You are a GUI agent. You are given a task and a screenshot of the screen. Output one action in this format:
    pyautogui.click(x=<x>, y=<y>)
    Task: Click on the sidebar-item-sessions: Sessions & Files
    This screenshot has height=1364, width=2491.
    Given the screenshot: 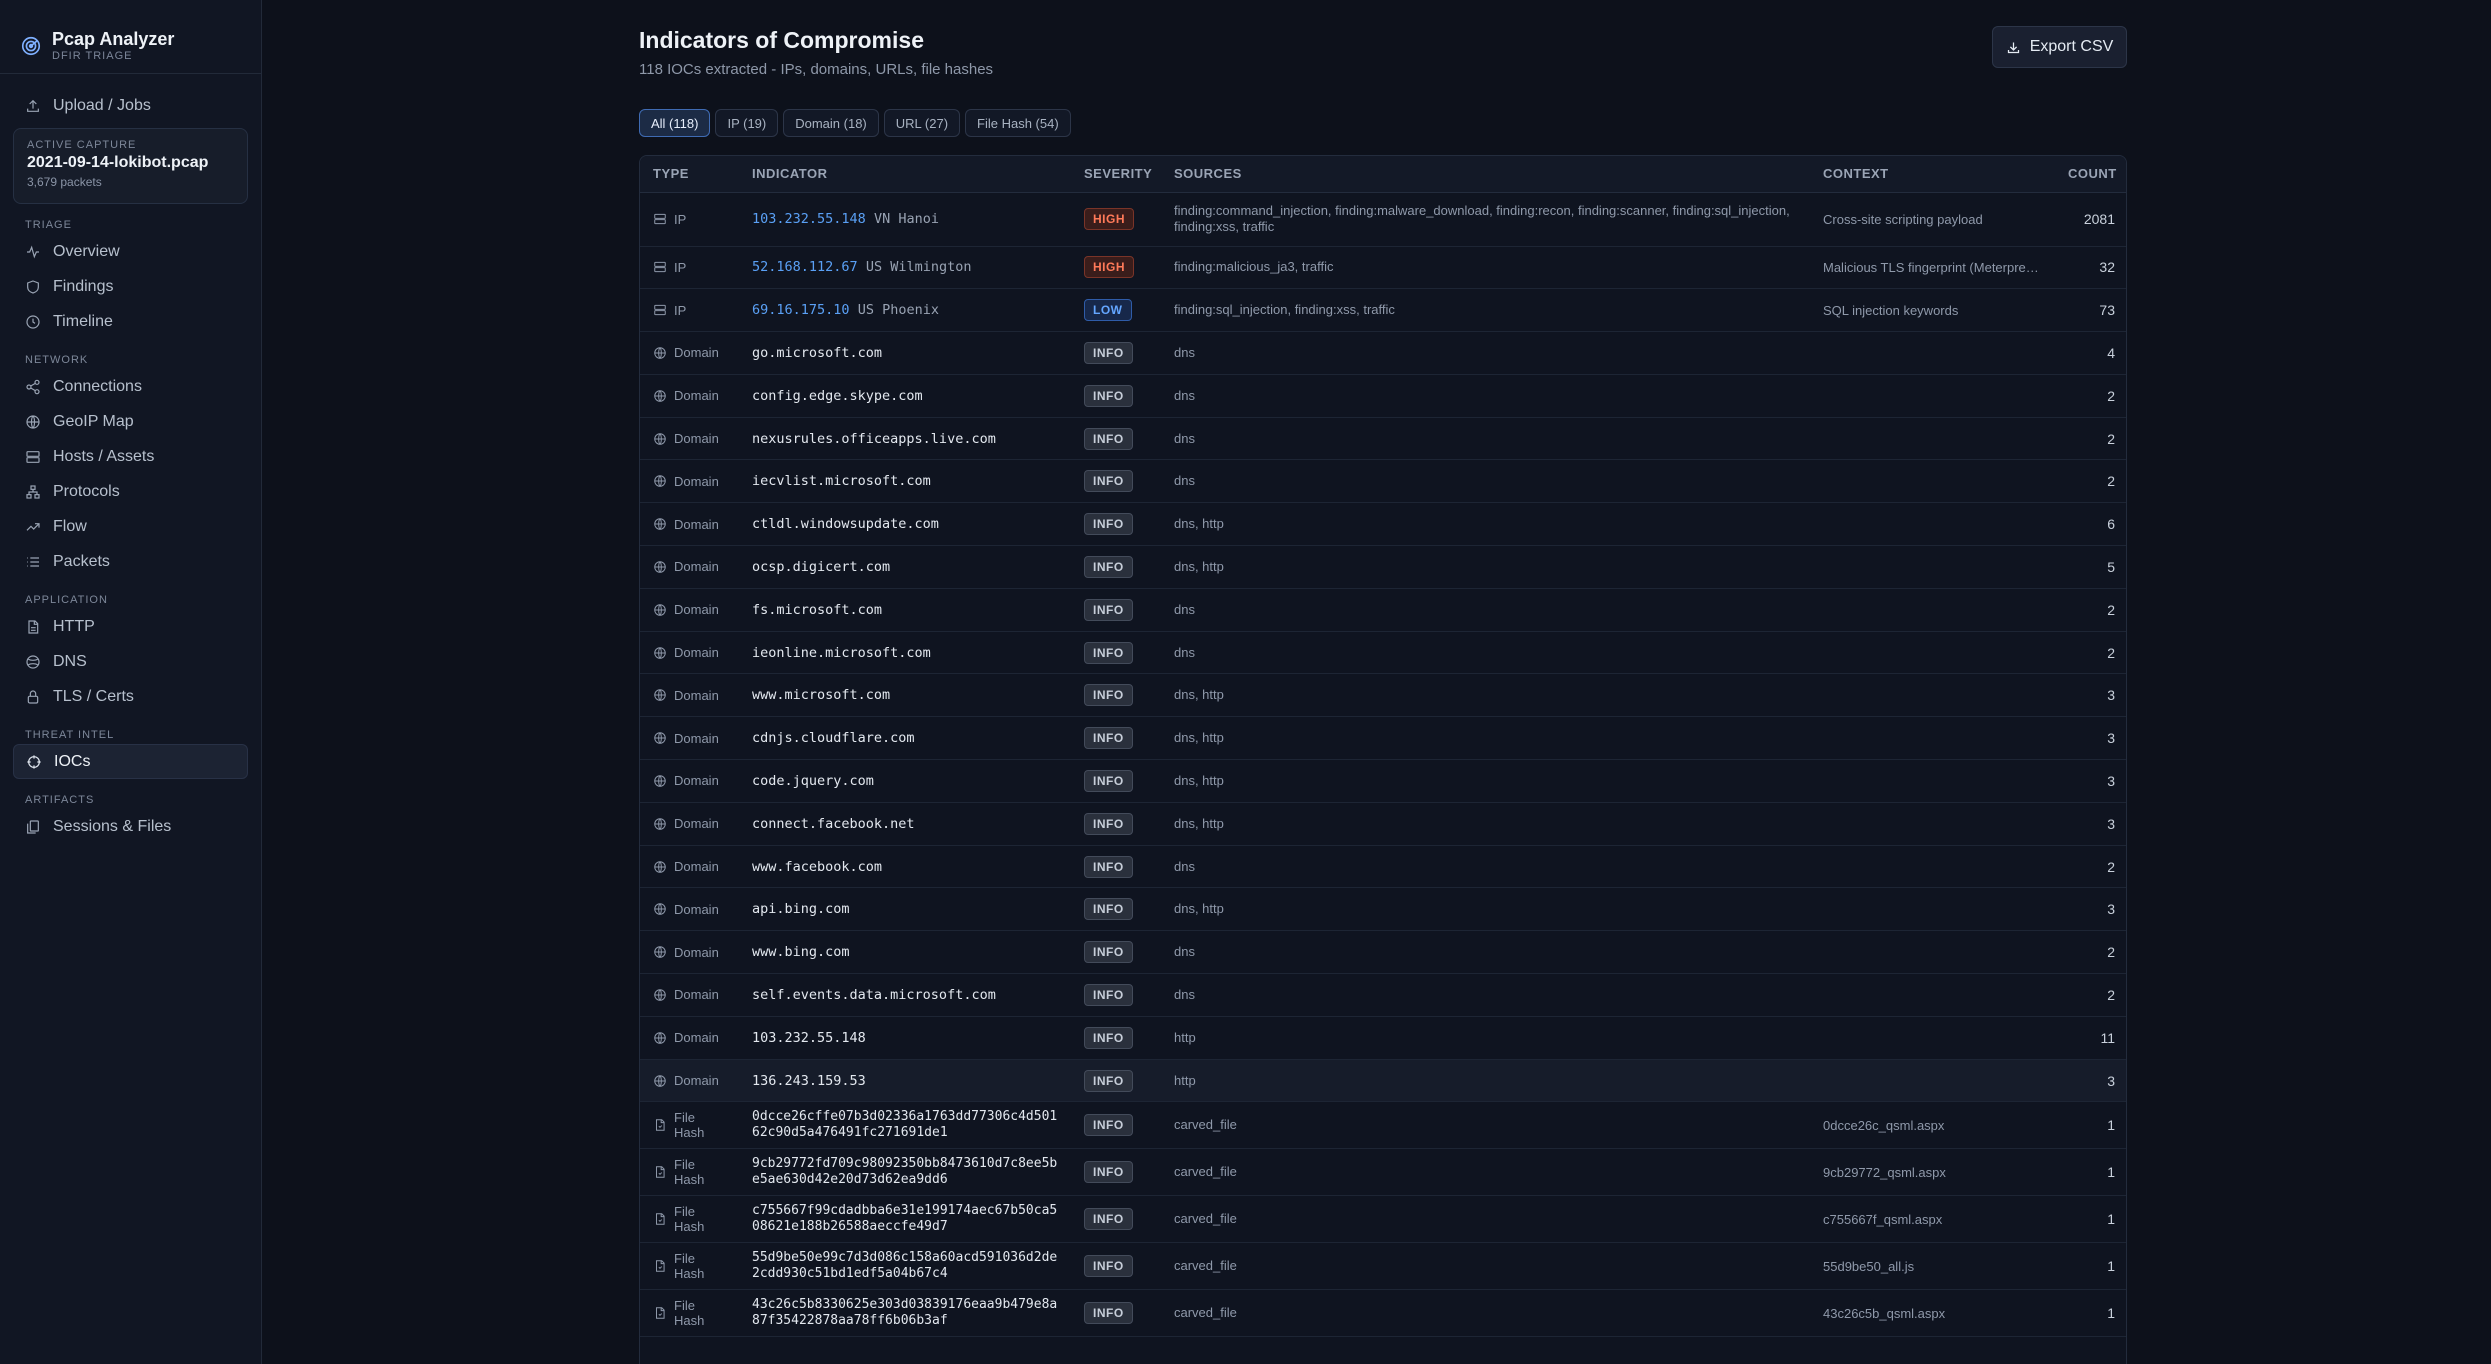 What is the action you would take?
    pyautogui.click(x=130, y=826)
    